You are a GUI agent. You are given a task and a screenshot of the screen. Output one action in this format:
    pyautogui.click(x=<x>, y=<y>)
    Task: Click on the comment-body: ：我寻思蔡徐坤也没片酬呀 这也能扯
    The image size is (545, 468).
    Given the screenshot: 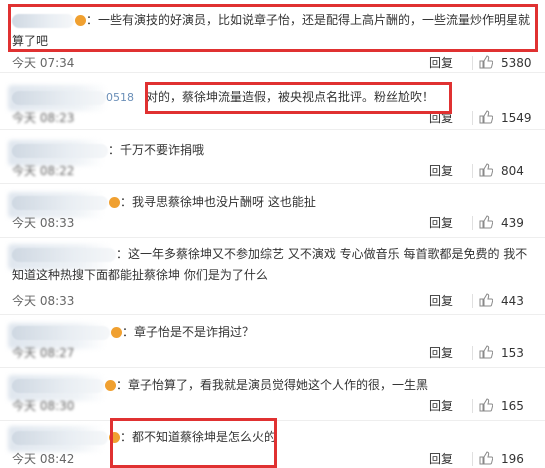 What is the action you would take?
    pyautogui.click(x=274, y=202)
    